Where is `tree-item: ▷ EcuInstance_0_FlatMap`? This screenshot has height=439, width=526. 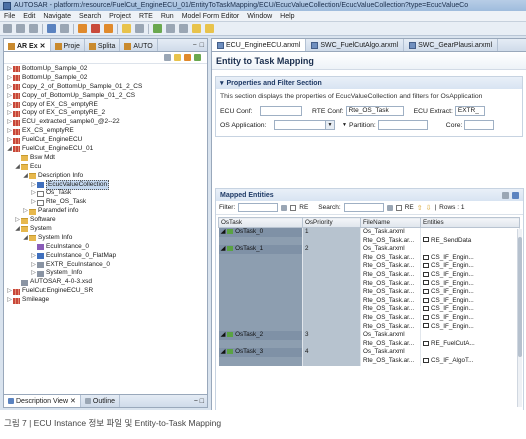
tree-item: ▷ EcuInstance_0_FlatMap is located at coordinates (105, 256).